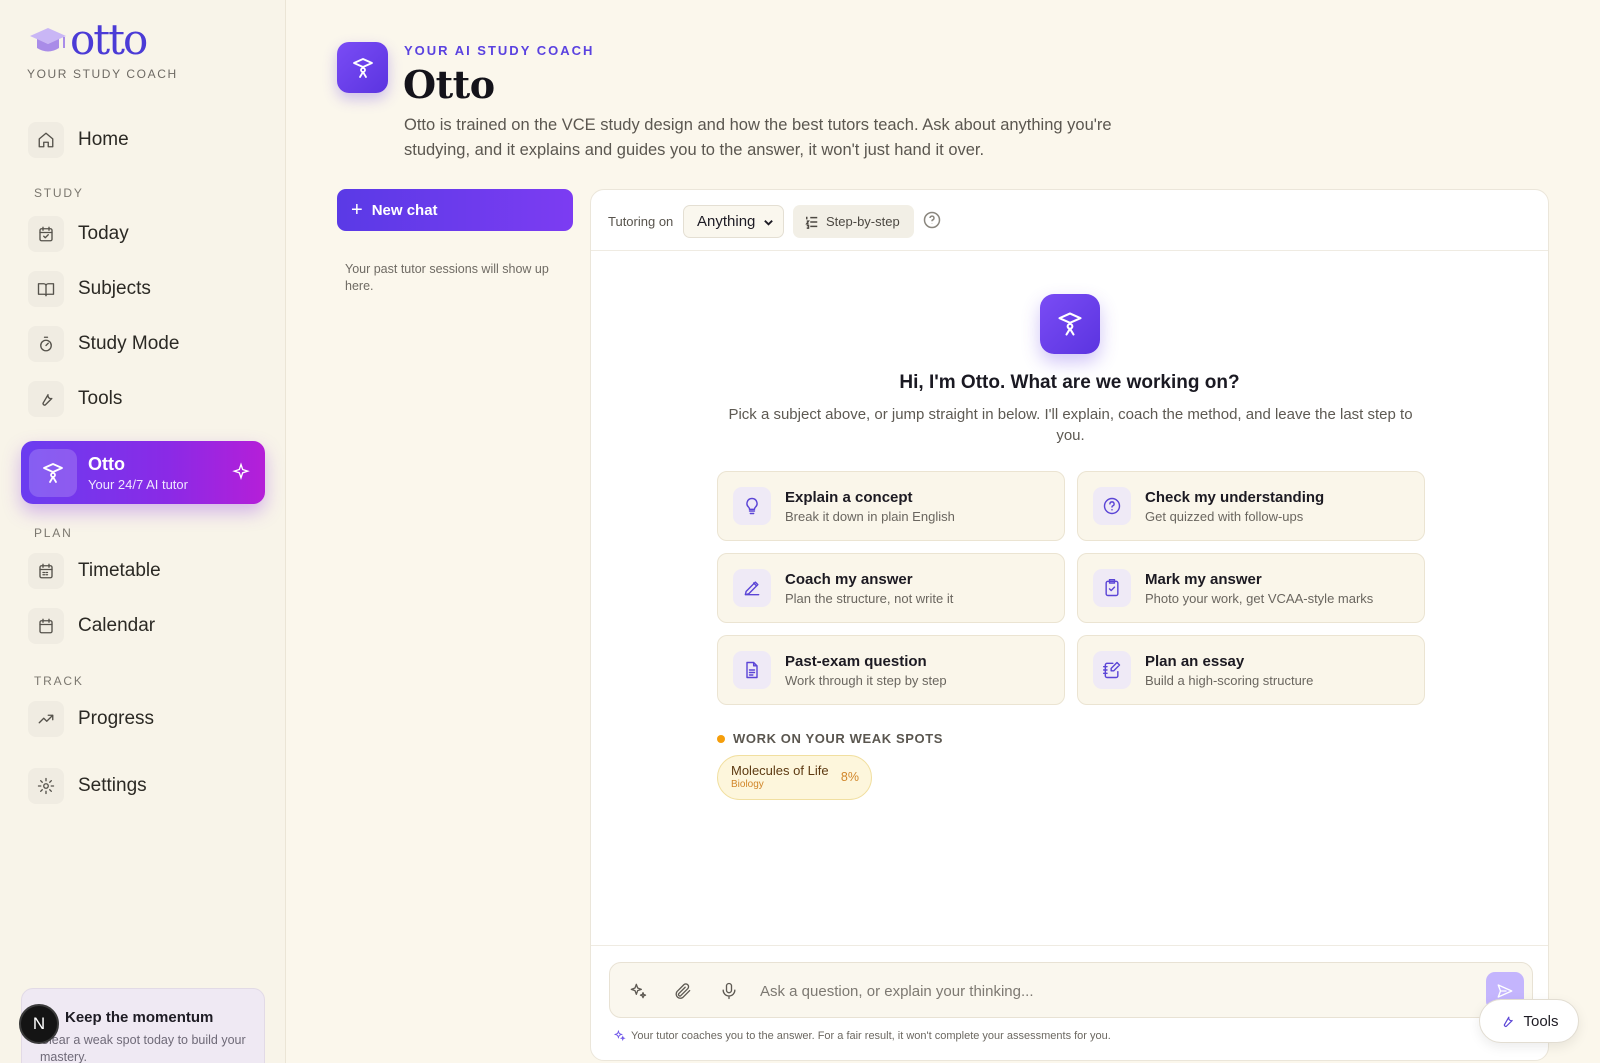 The image size is (1600, 1063). I want to click on sidebar-item-label: Timetable, so click(119, 570).